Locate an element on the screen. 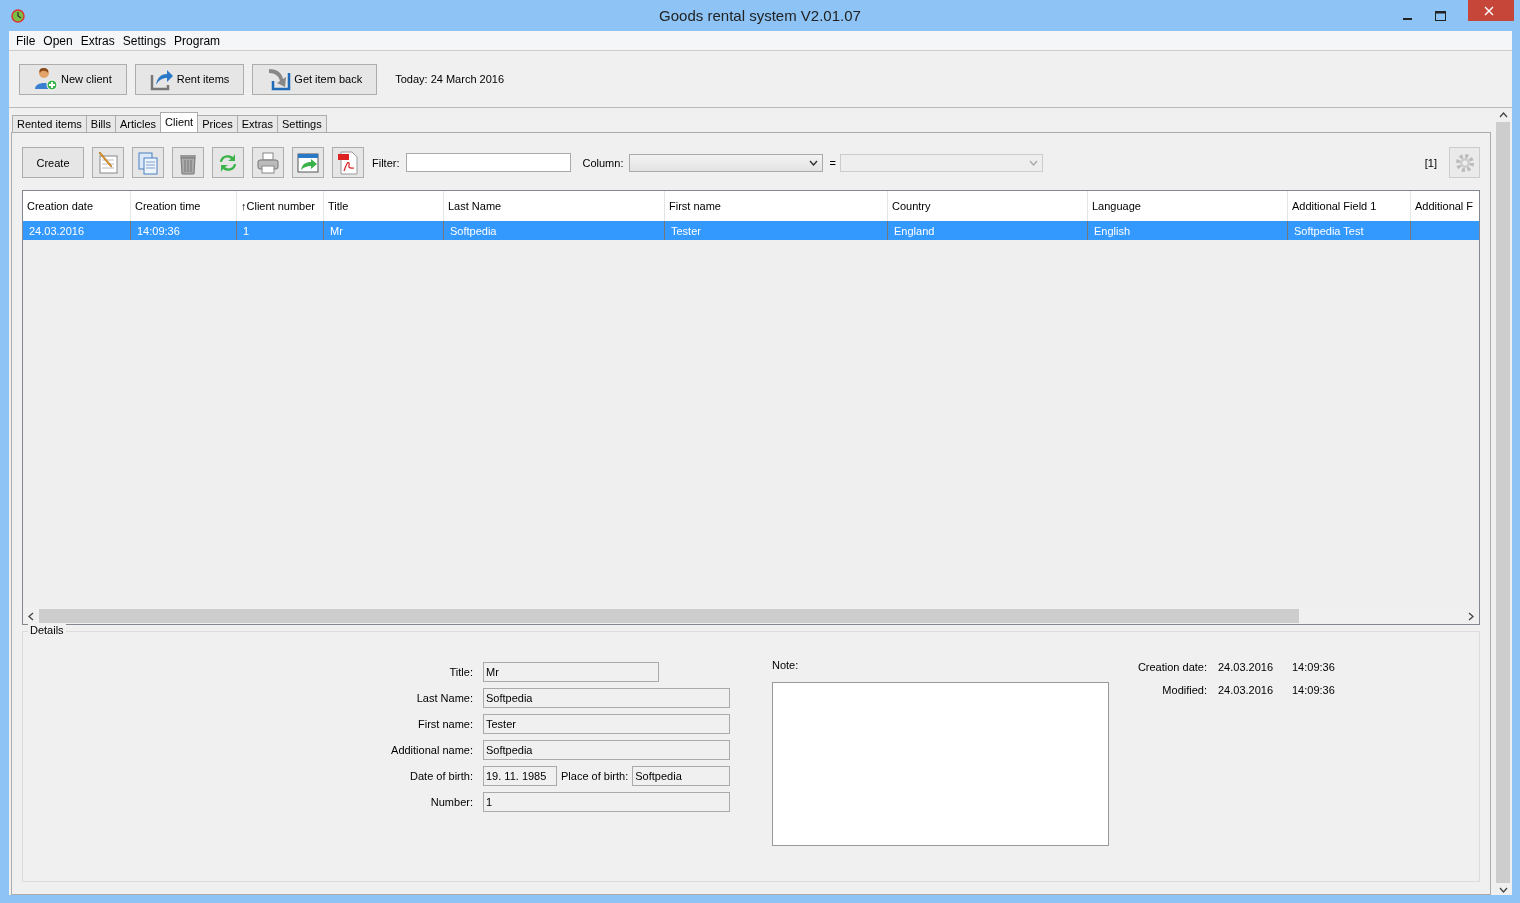  today-date: Today: 24 March 2016 is located at coordinates (450, 79).